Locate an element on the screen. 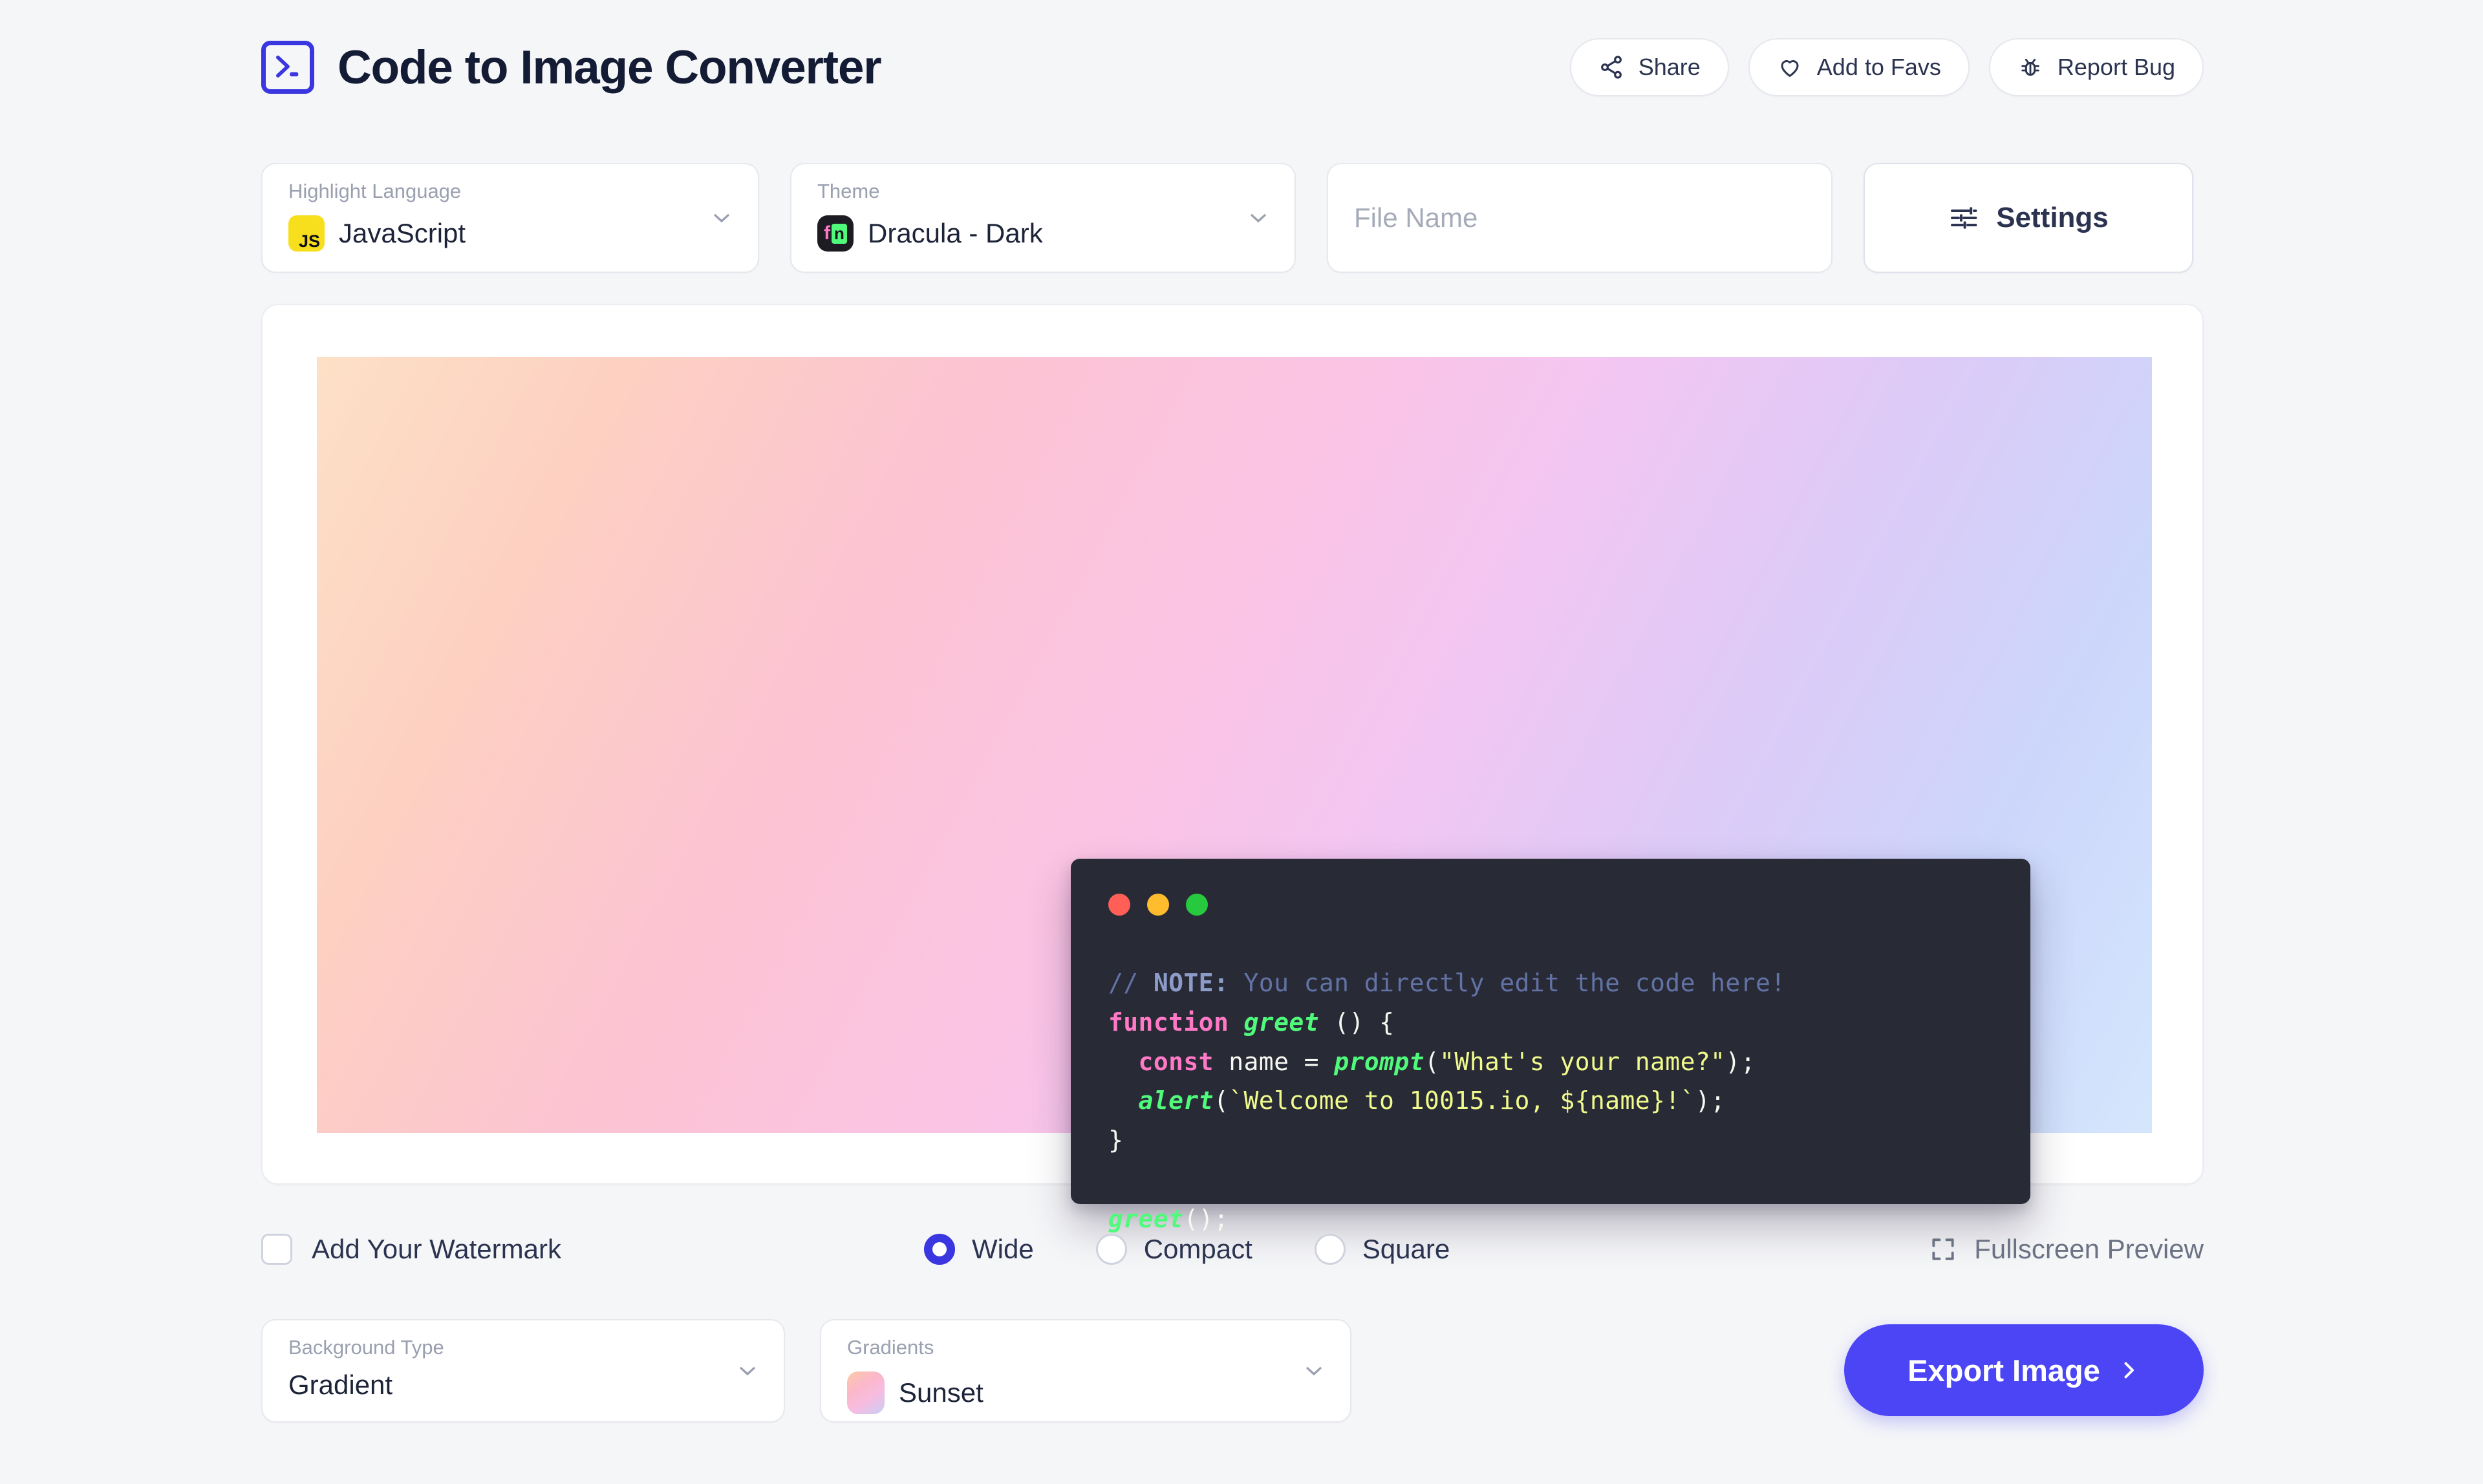 This screenshot has height=1484, width=2483. code-line: } is located at coordinates (1550, 1140).